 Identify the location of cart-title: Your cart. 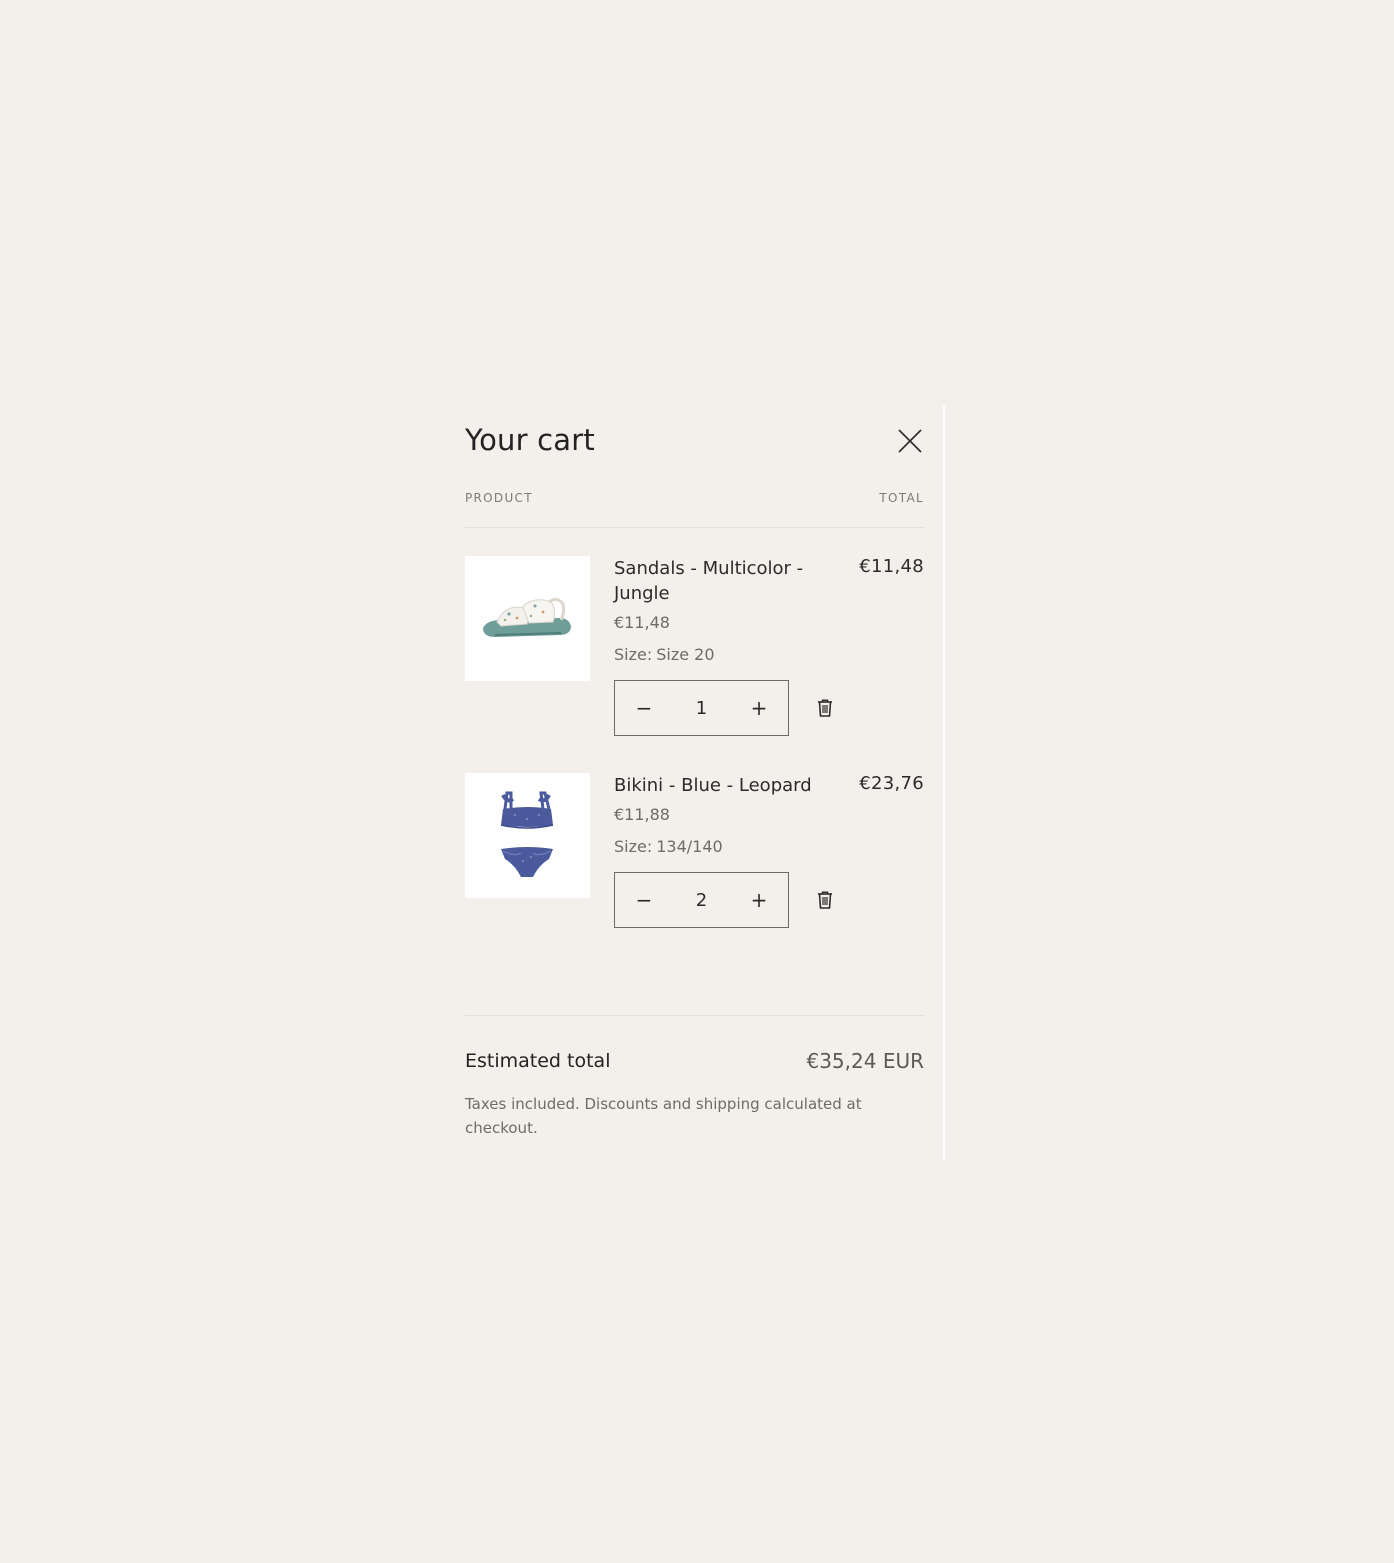
(530, 440).